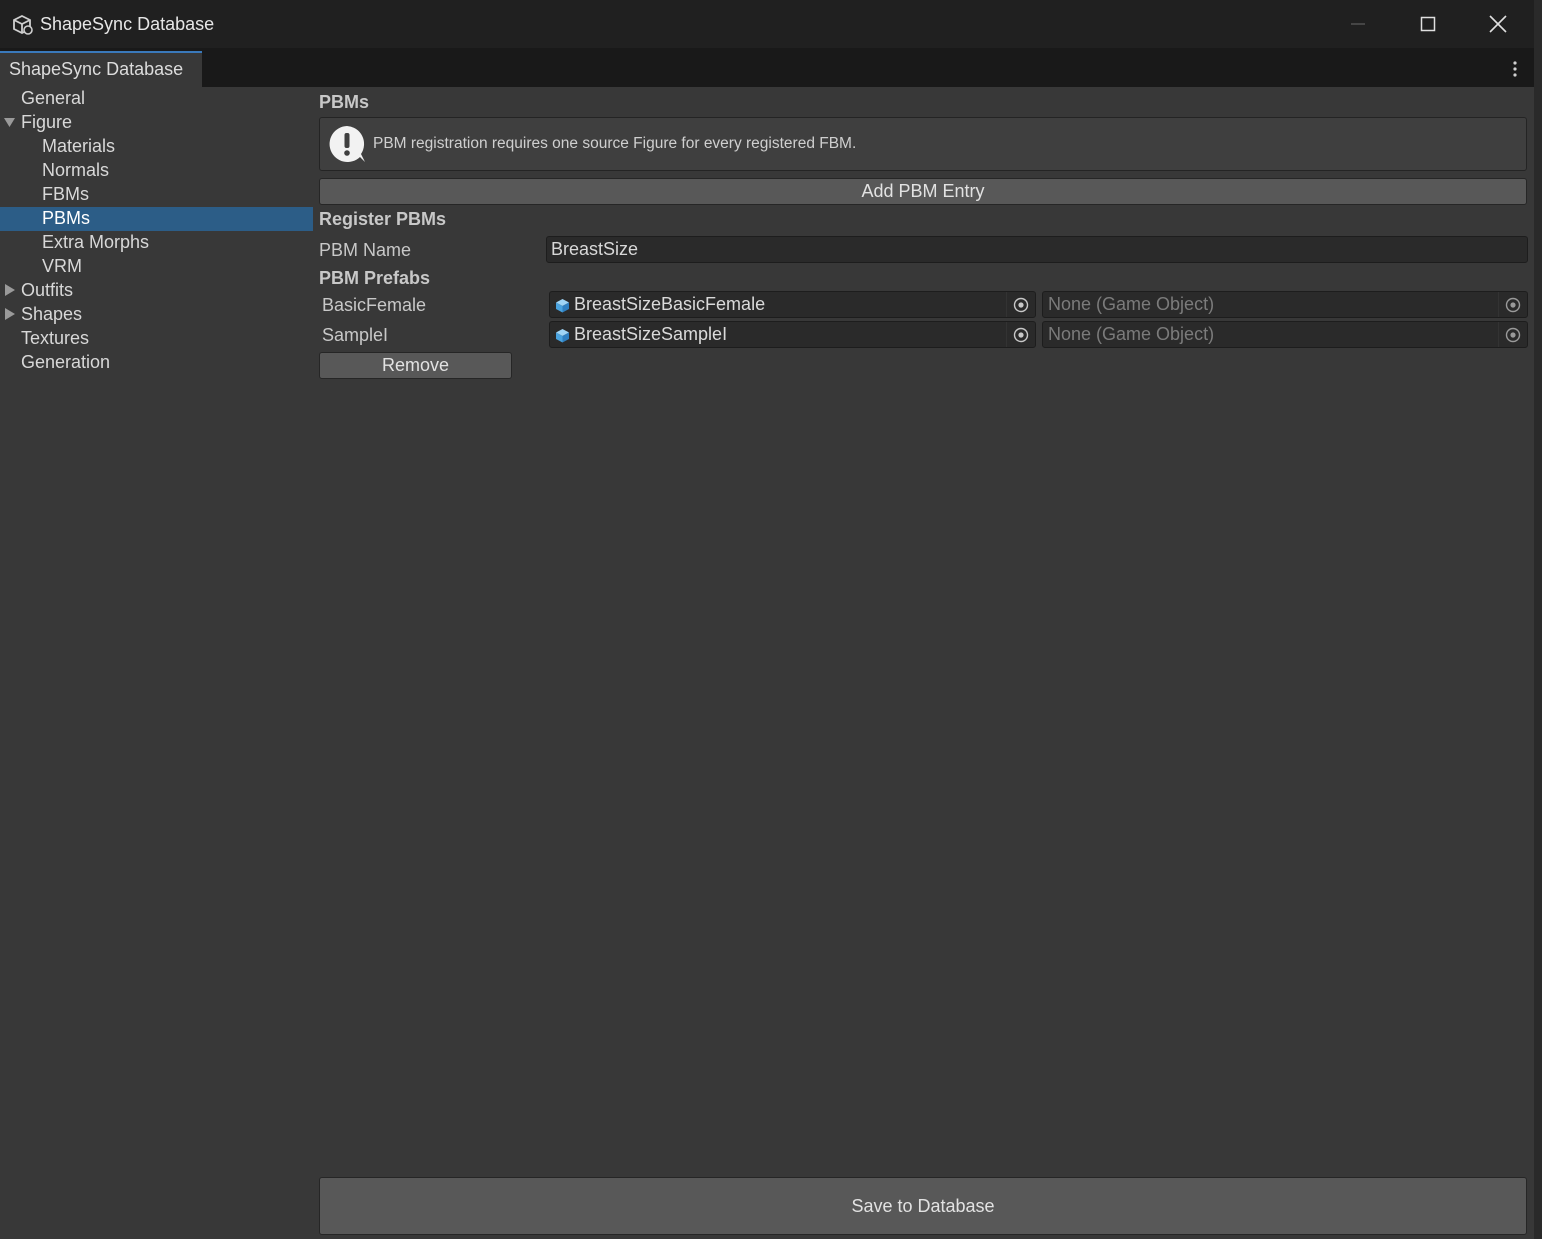  I want to click on sidebar-item-vrm: VRM, so click(156, 267).